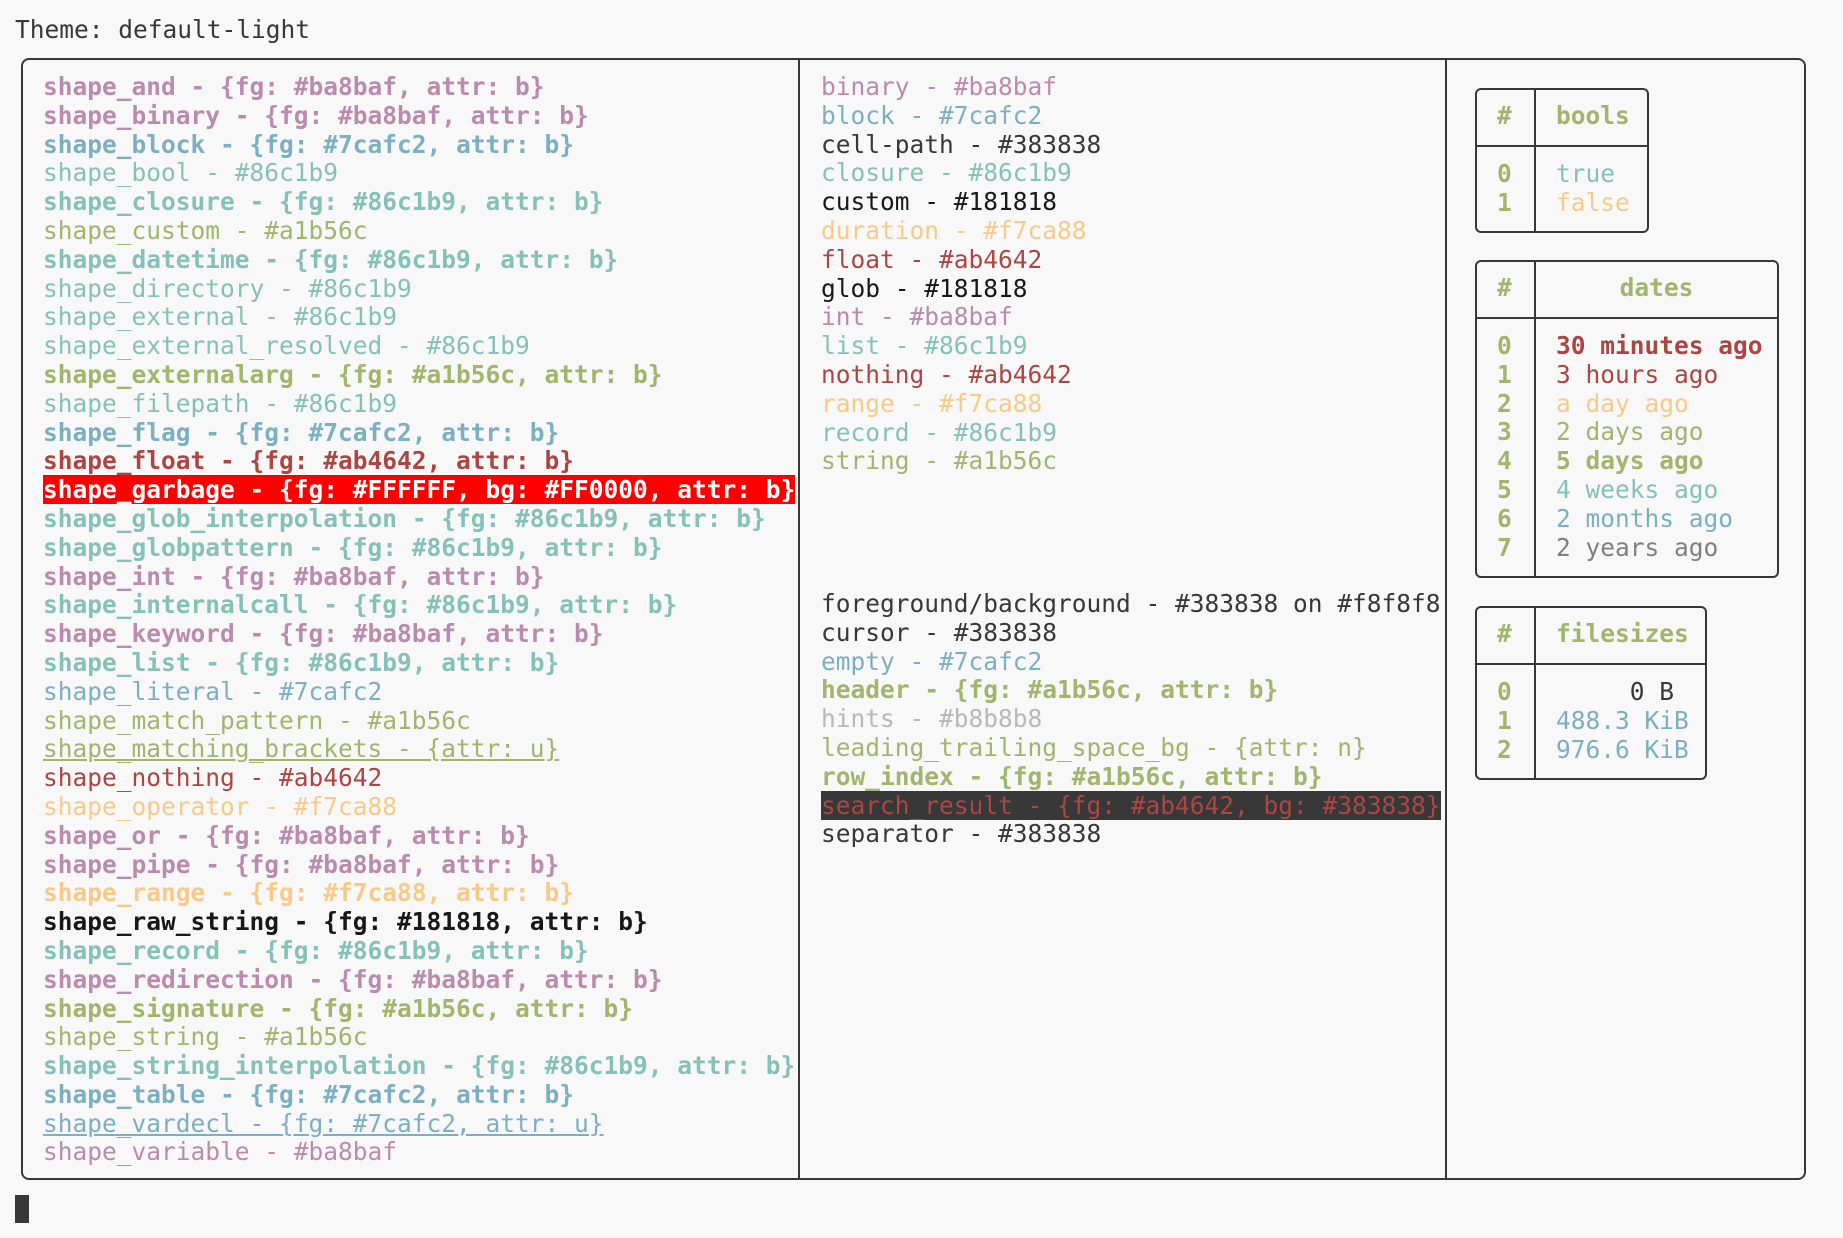 The image size is (1843, 1238). I want to click on style-entry-text: glob - #181818, so click(924, 288).